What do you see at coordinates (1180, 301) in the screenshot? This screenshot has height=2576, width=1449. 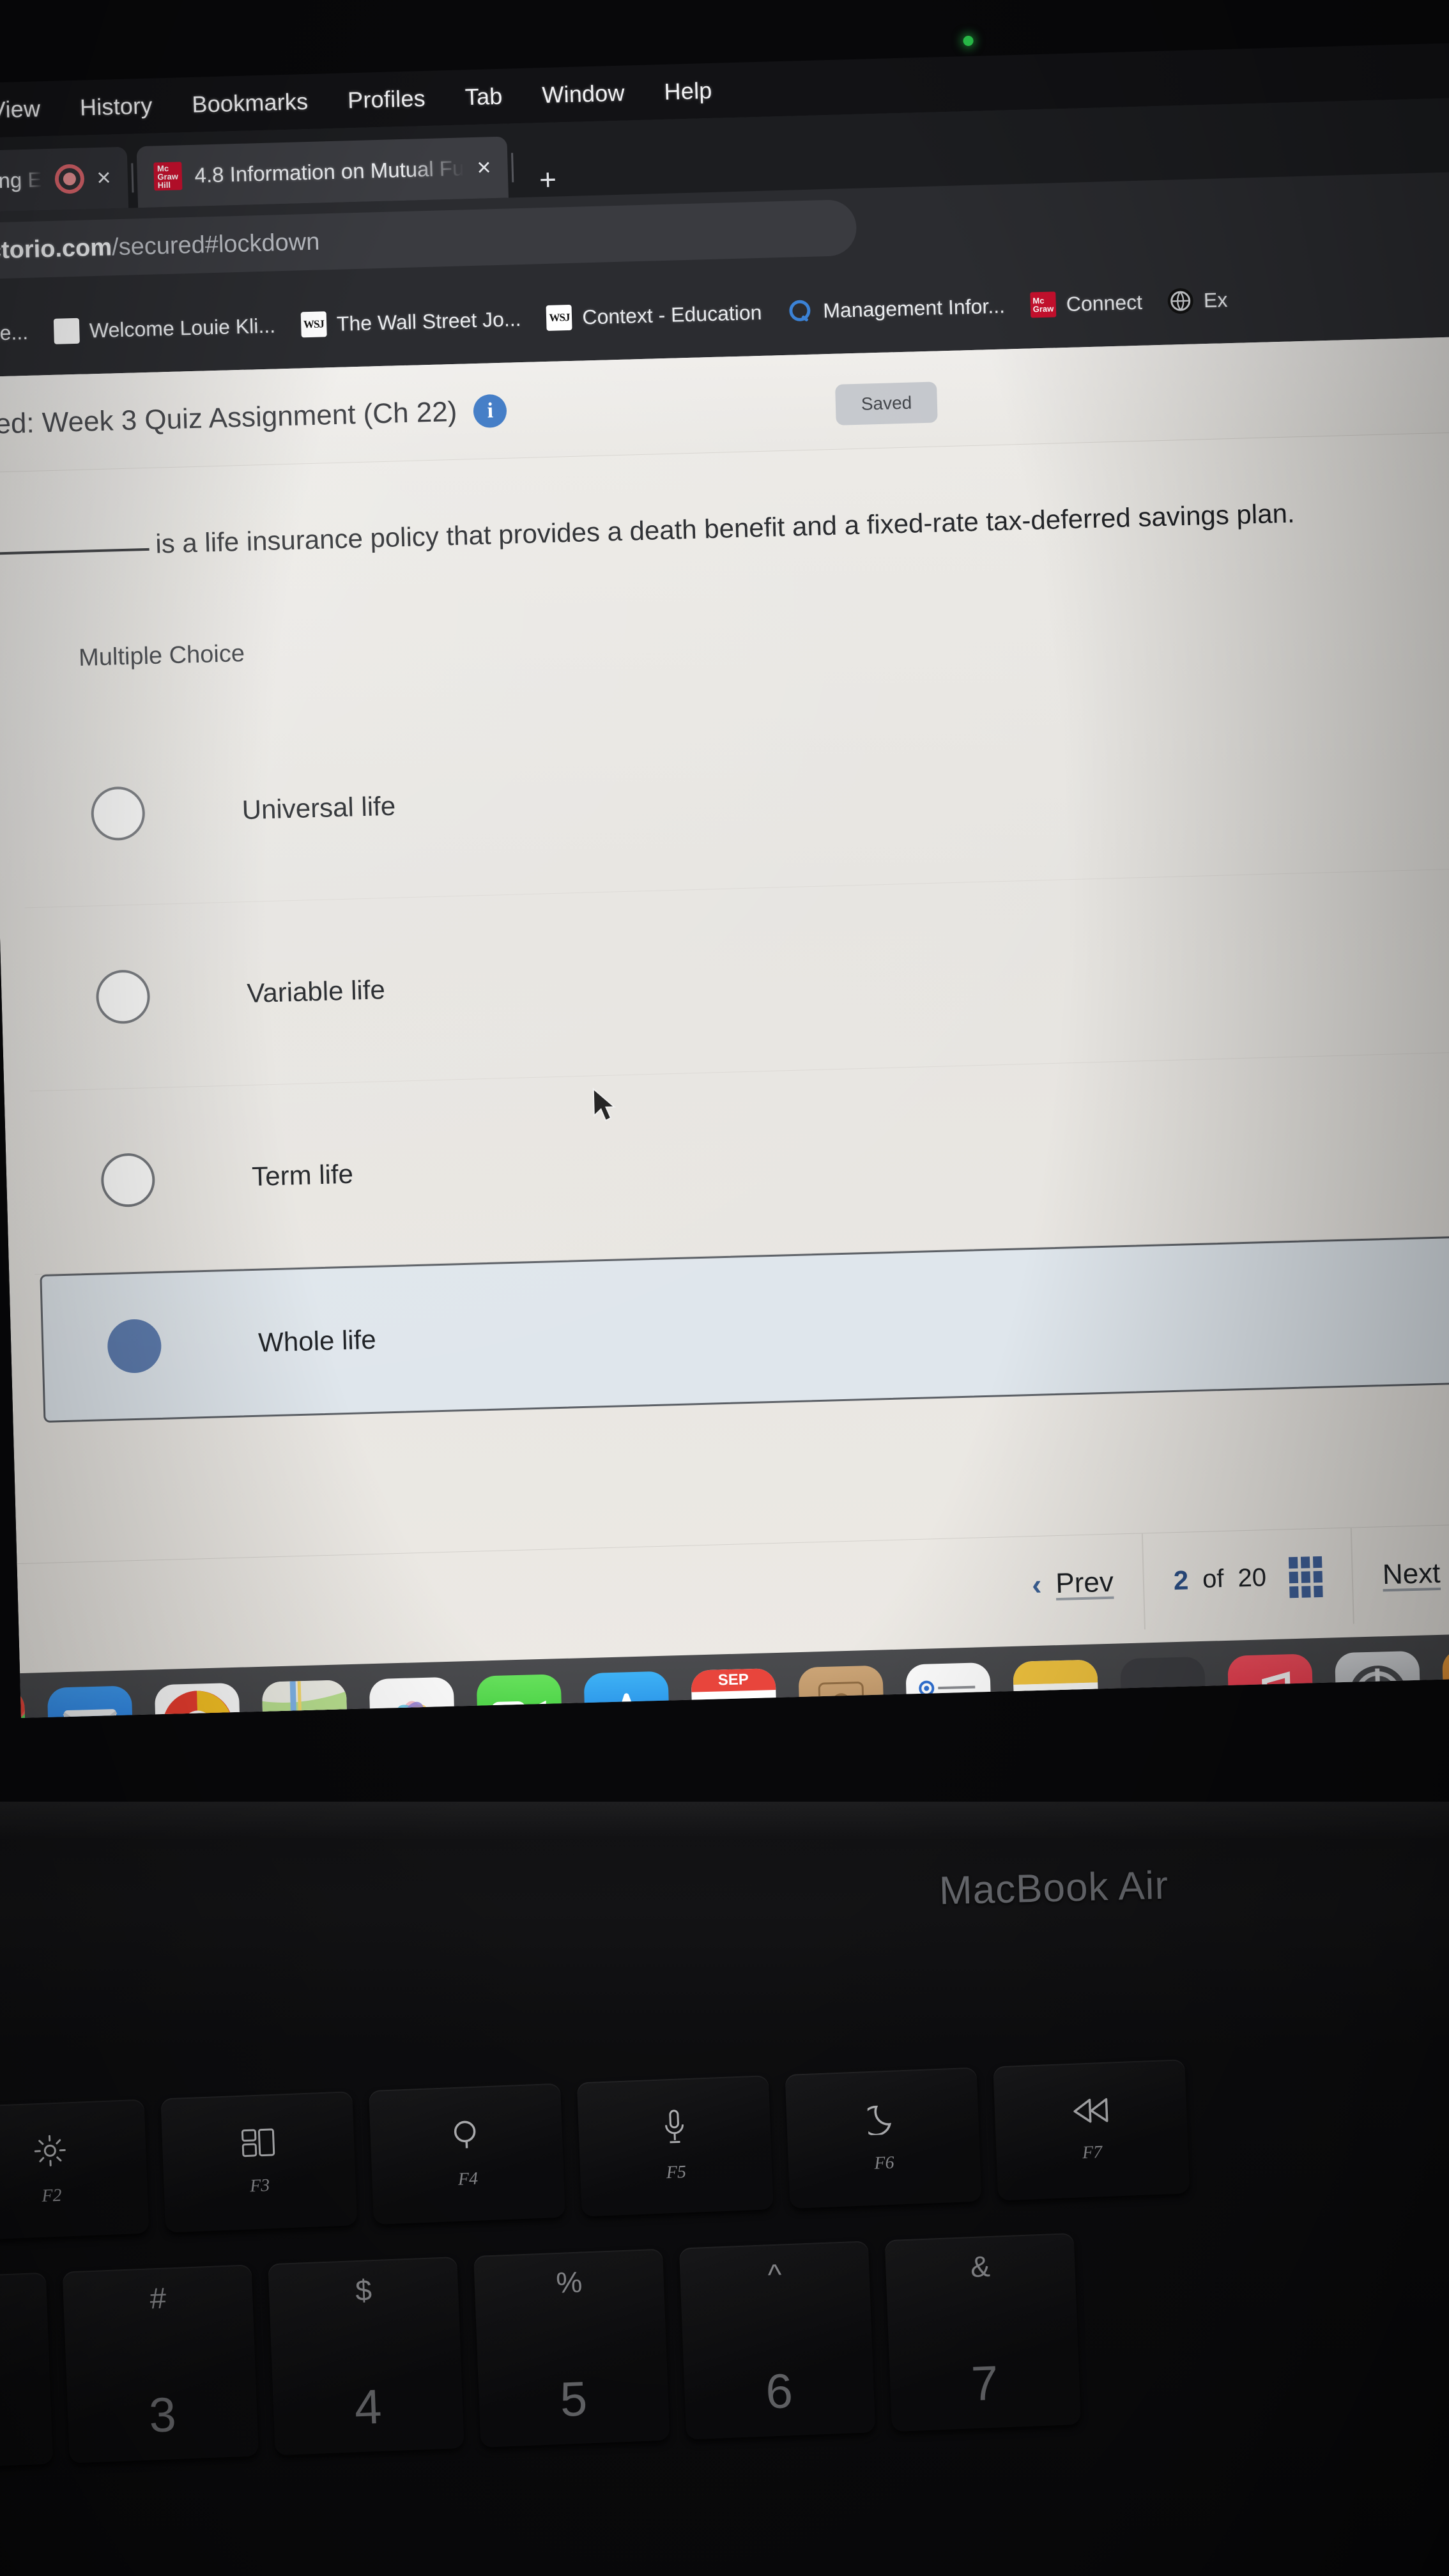 I see `dark-globe-icon` at bounding box center [1180, 301].